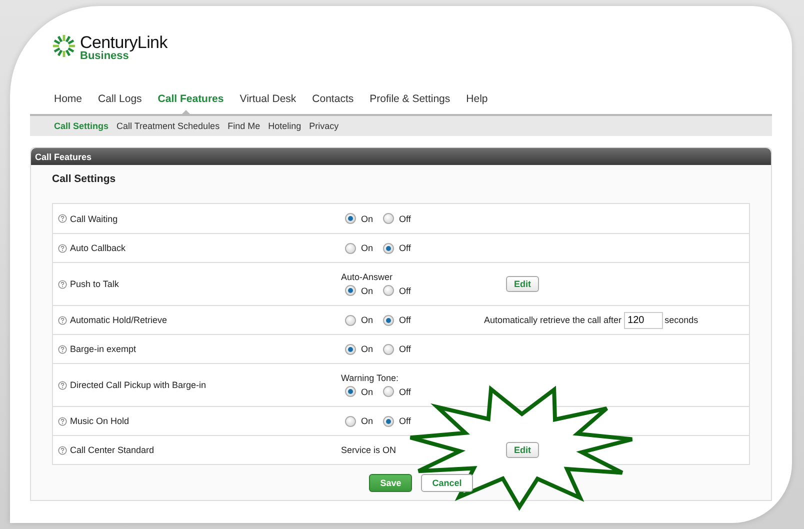  Describe the element at coordinates (76, 103) in the screenshot. I see `nav-tab: Home` at that location.